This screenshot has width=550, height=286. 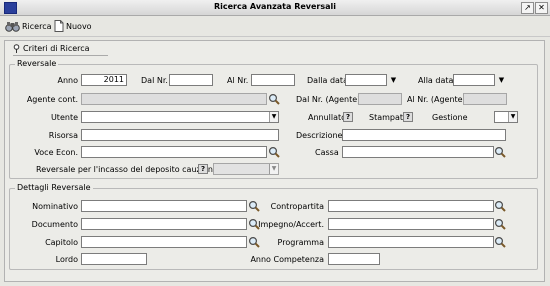 I want to click on new-button: Nuovo, so click(x=73, y=26).